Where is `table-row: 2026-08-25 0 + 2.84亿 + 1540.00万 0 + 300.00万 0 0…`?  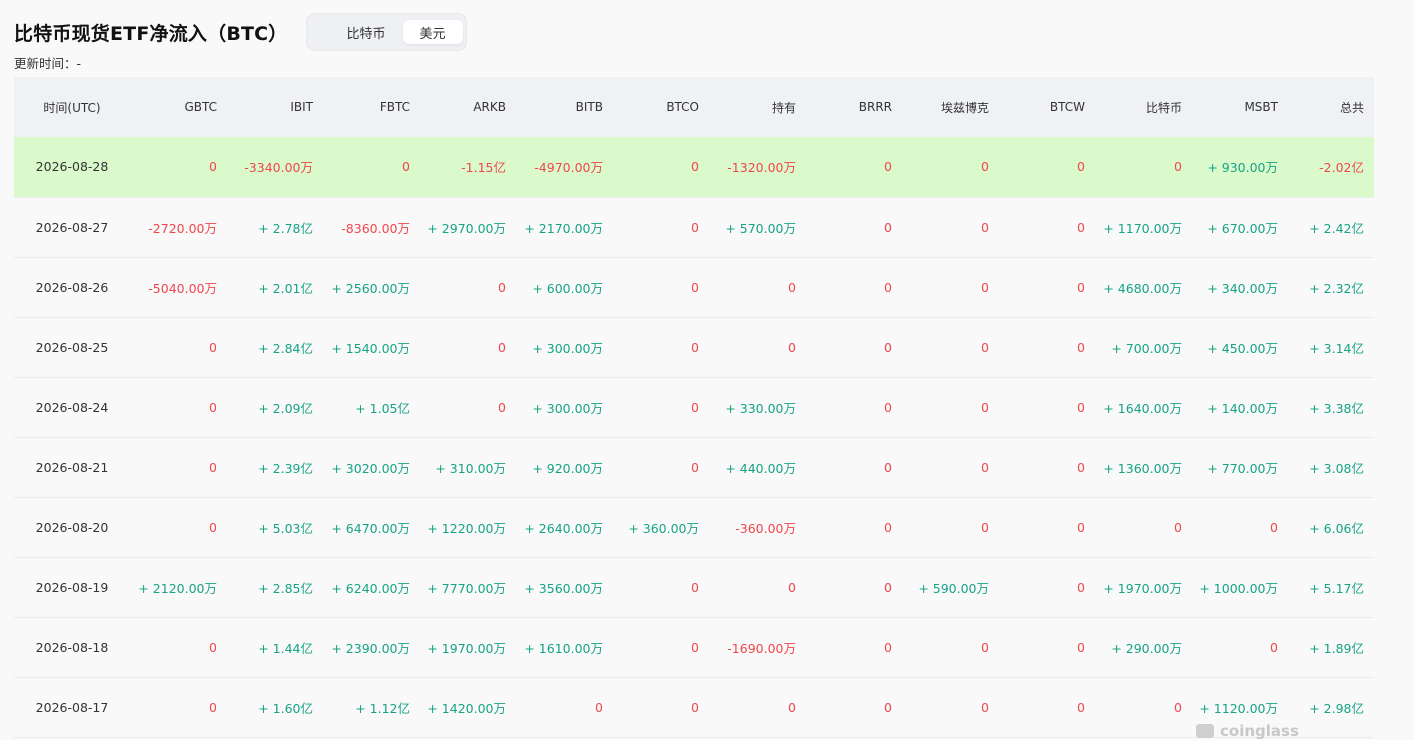
table-row: 2026-08-25 0 + 2.84亿 + 1540.00万 0 + 300.00万 0 0… is located at coordinates (694, 347).